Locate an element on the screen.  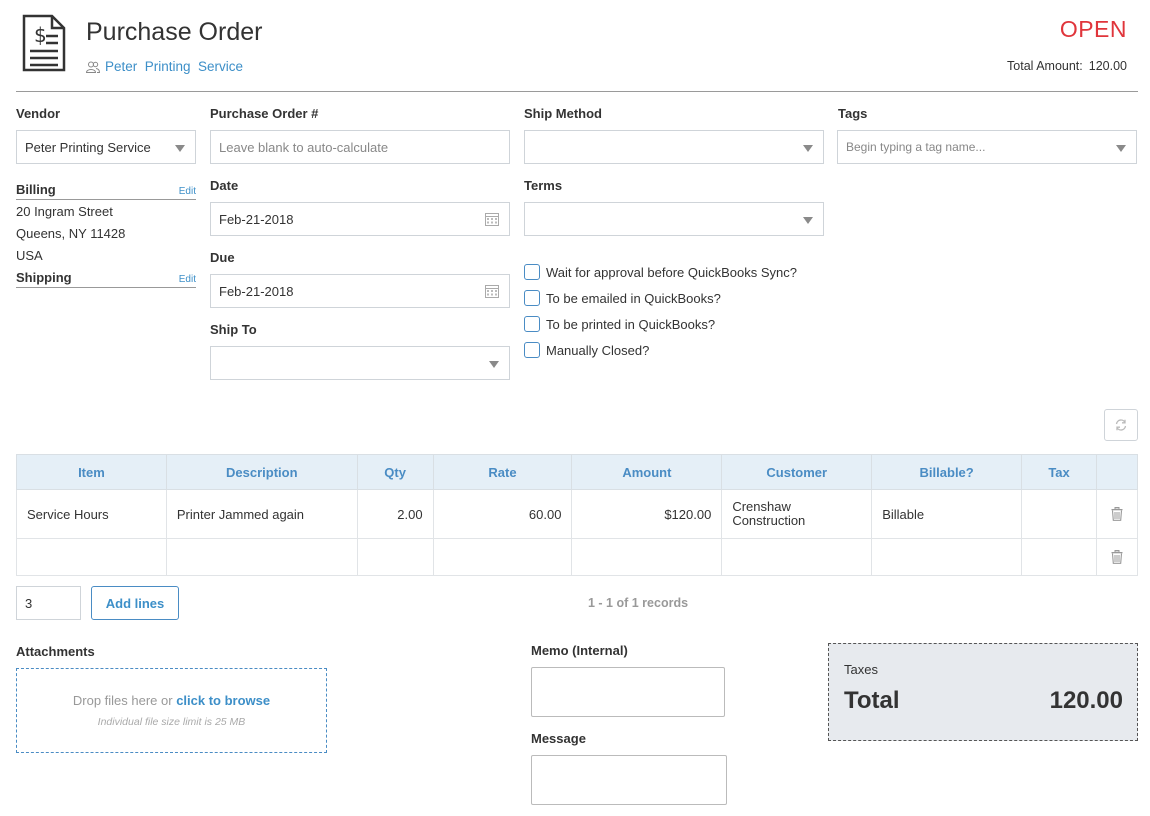
due-date-input: Feb-21-2018 is located at coordinates (360, 291).